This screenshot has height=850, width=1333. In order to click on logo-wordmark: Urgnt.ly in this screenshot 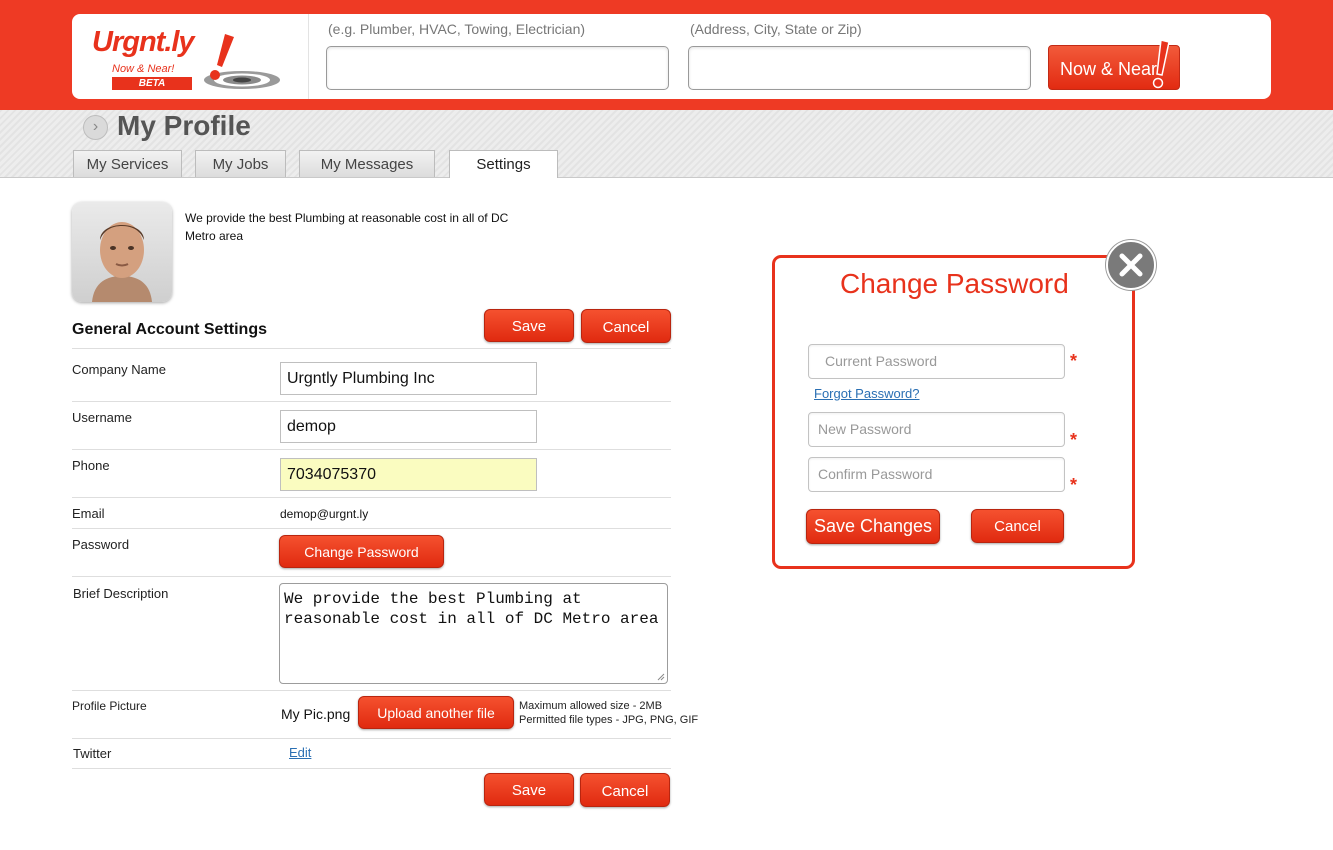, I will do `click(143, 42)`.